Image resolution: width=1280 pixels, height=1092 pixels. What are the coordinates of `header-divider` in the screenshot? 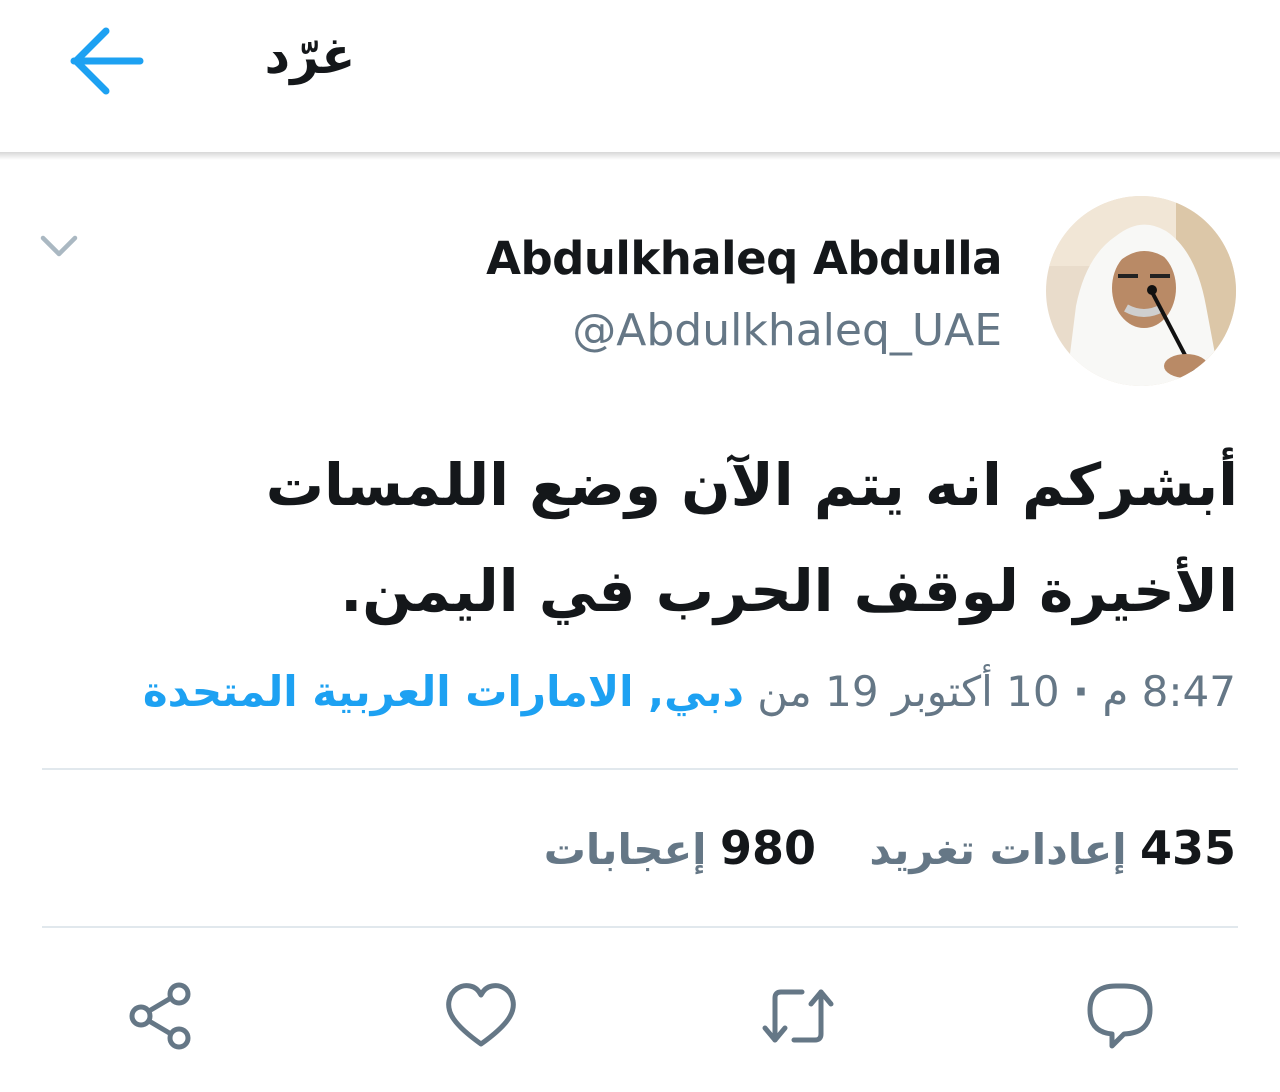 It's located at (640, 156).